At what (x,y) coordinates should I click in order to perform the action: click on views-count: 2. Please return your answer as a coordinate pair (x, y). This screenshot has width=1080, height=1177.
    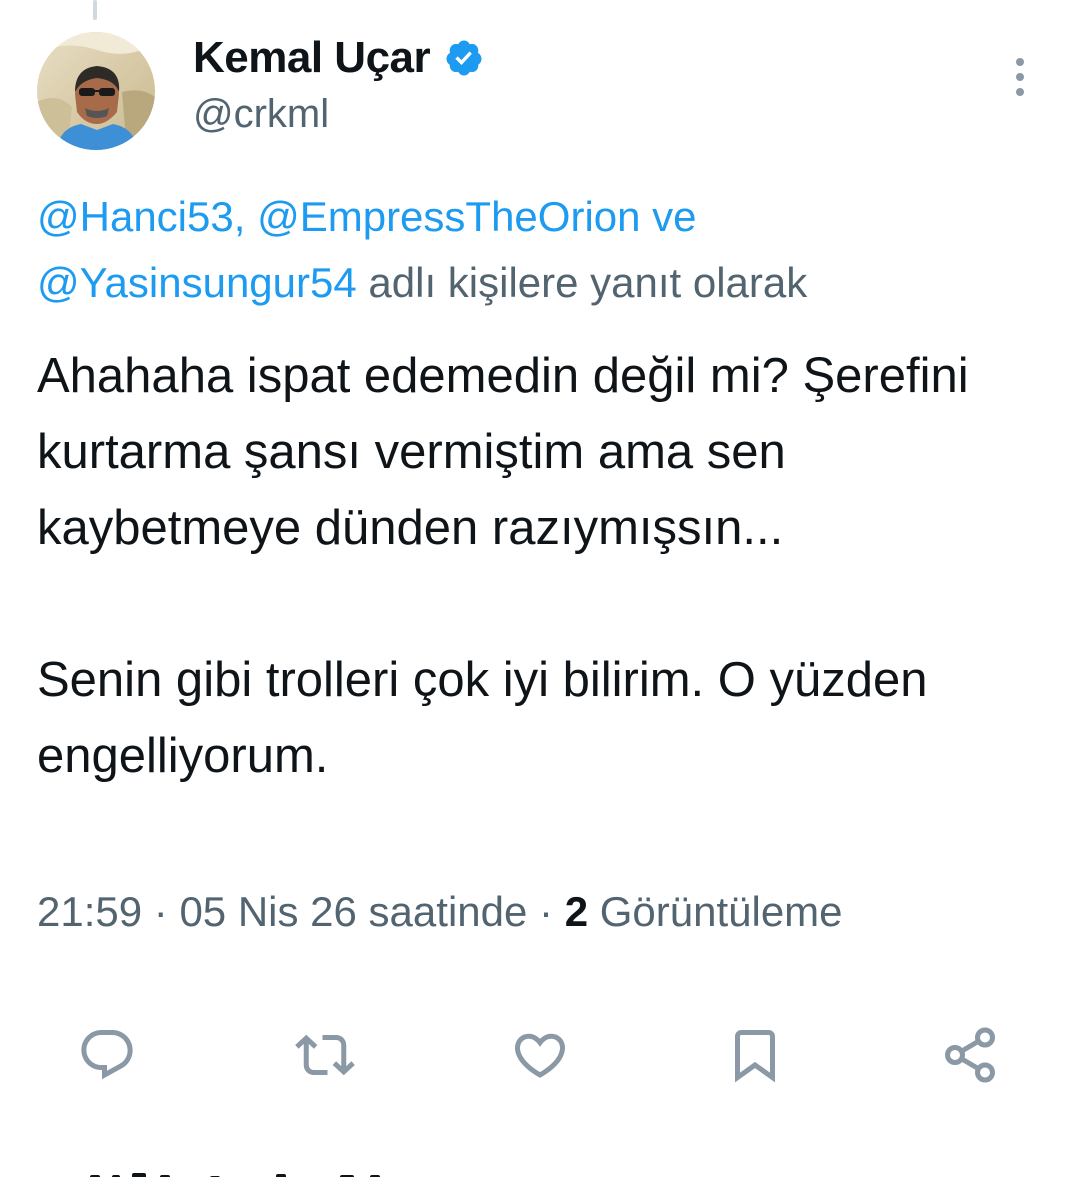
    Looking at the image, I should click on (576, 911).